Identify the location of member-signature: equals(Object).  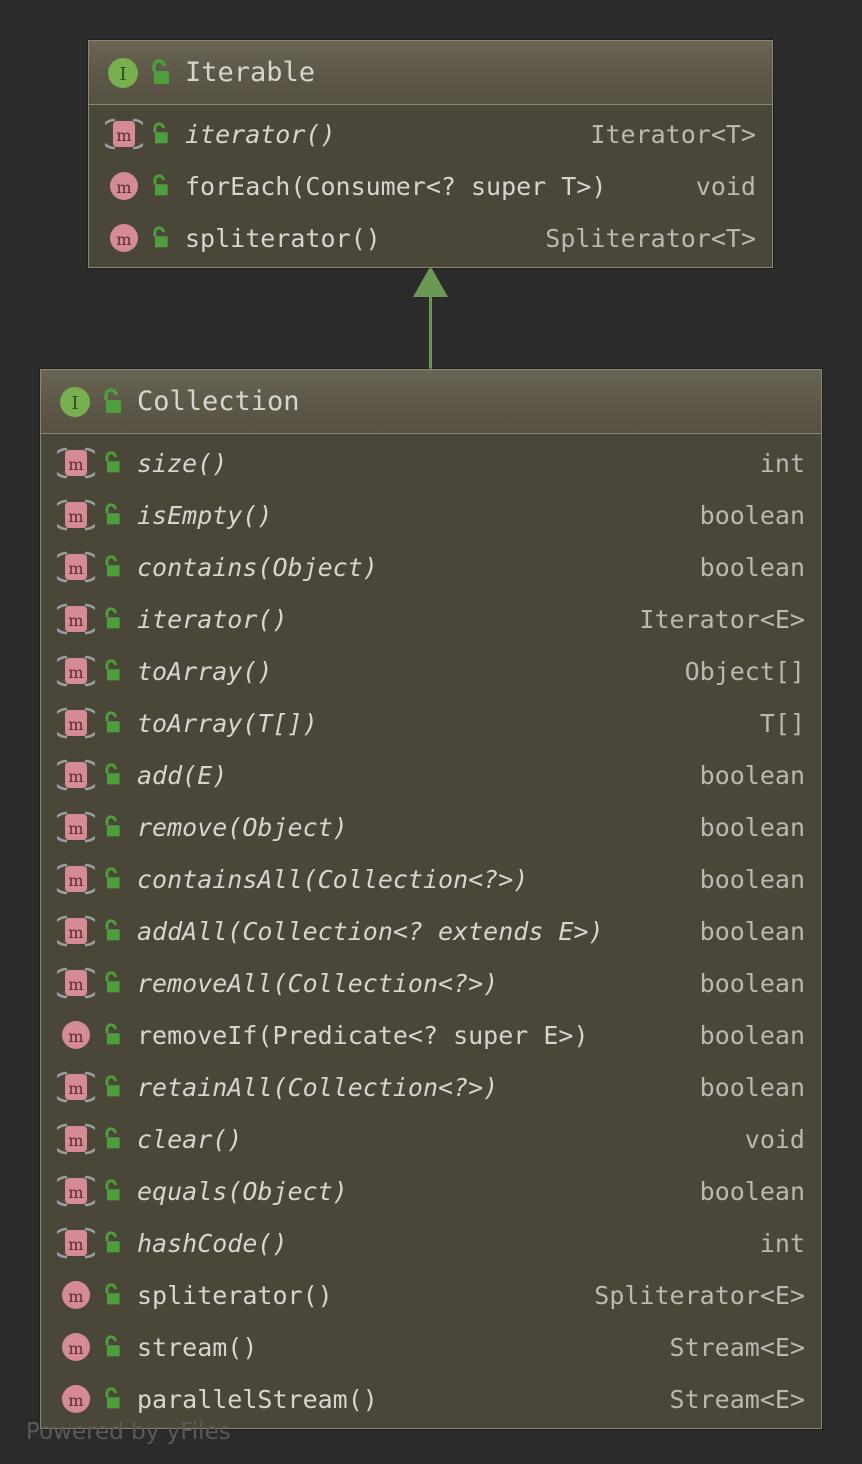
(242, 1191).